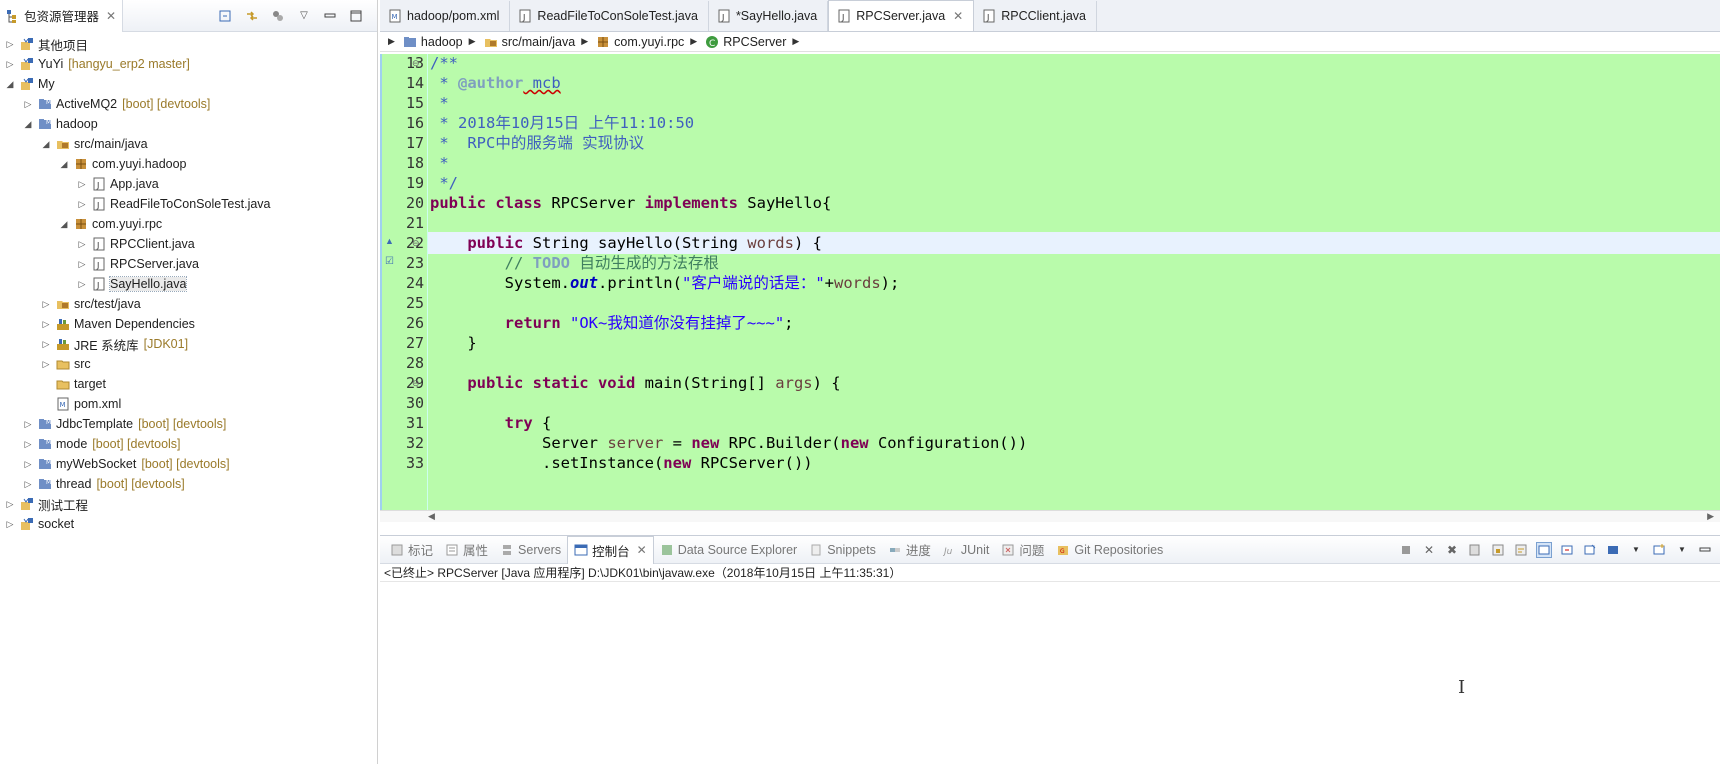 The height and width of the screenshot is (764, 1720). What do you see at coordinates (431, 516) in the screenshot?
I see `scroll-left-icon: ◀` at bounding box center [431, 516].